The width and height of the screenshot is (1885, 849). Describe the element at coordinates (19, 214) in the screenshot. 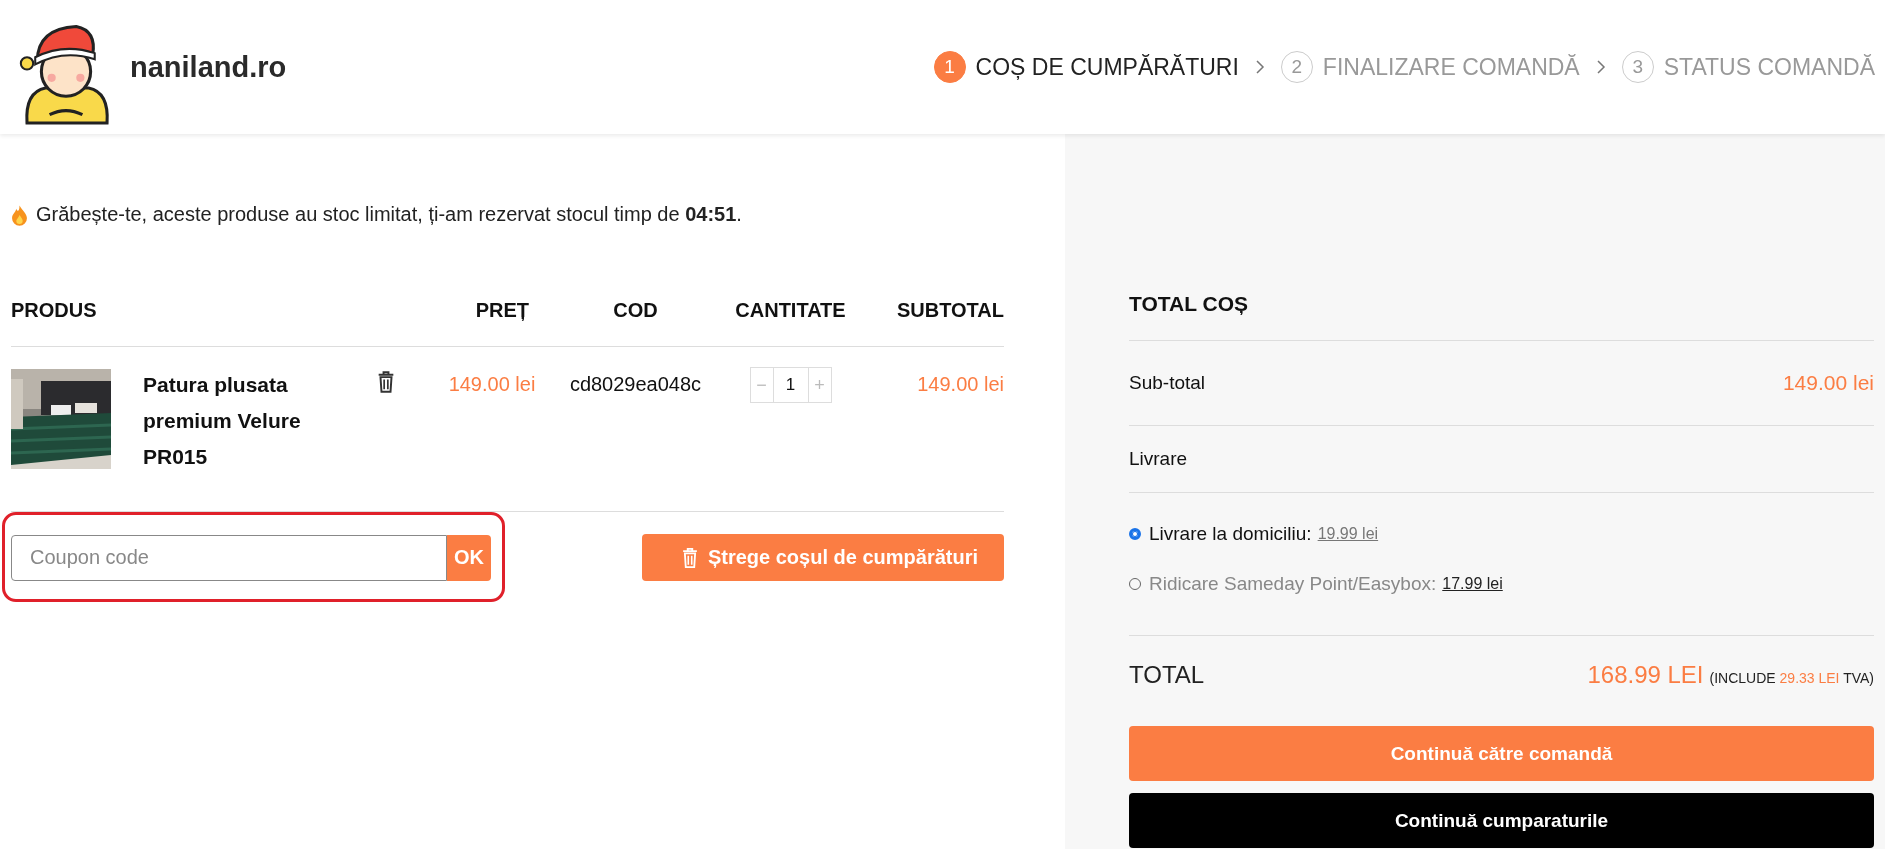

I see `flame-icon` at that location.